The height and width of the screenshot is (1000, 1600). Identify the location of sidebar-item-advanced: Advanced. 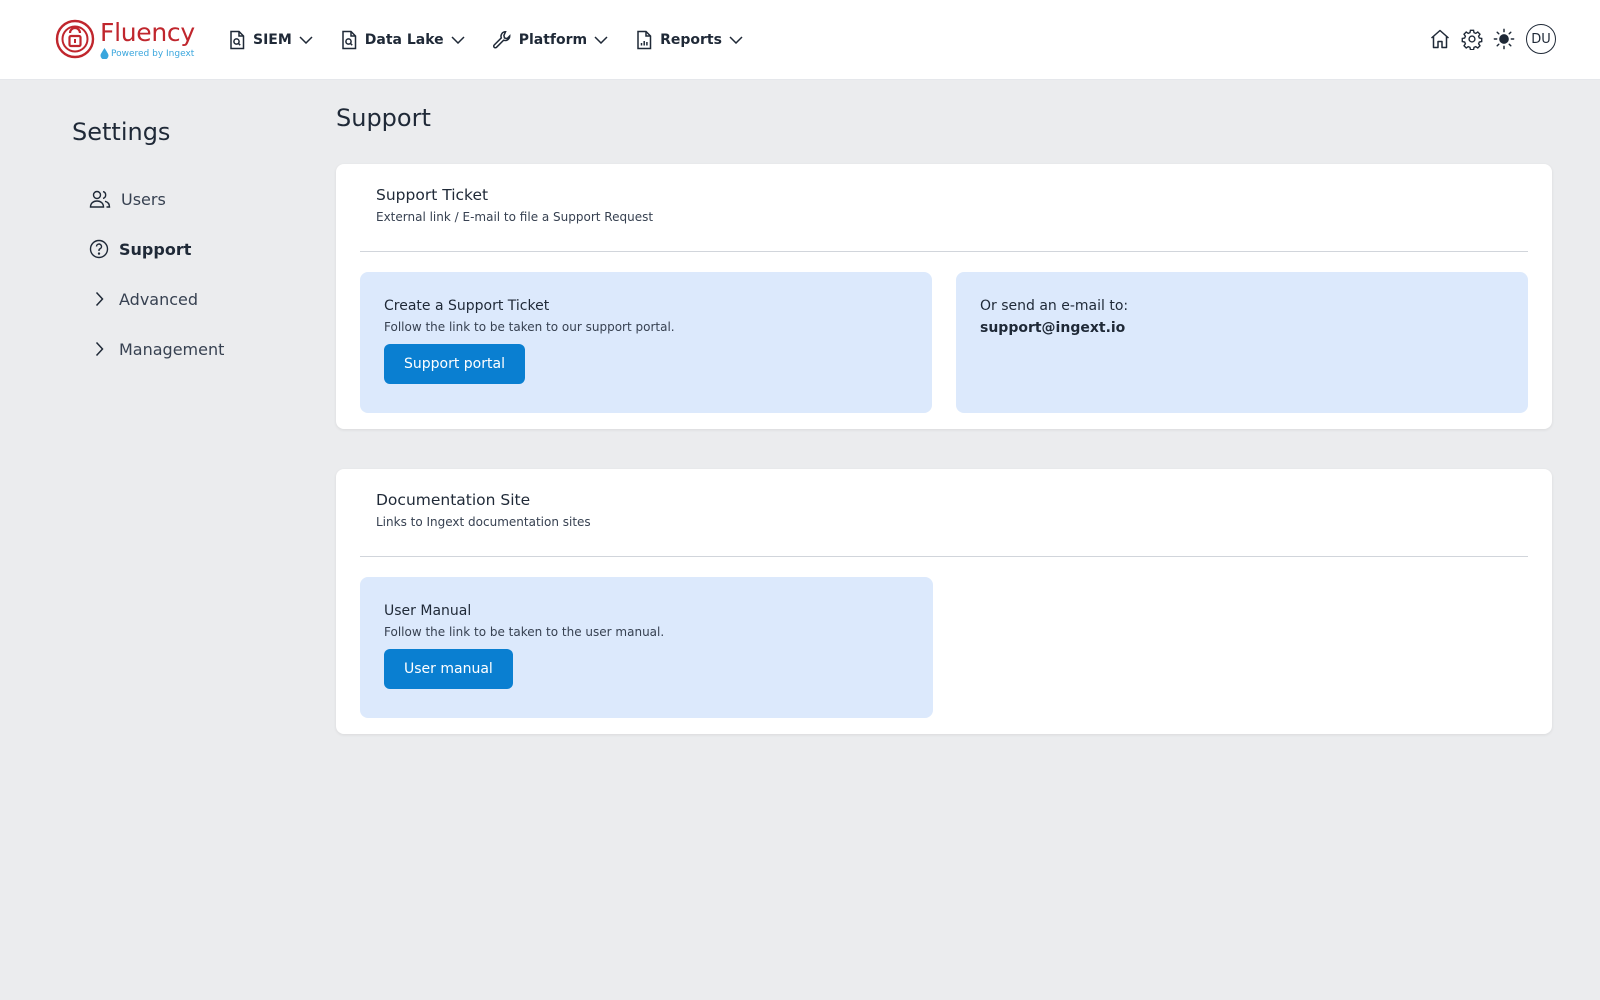
(192, 299).